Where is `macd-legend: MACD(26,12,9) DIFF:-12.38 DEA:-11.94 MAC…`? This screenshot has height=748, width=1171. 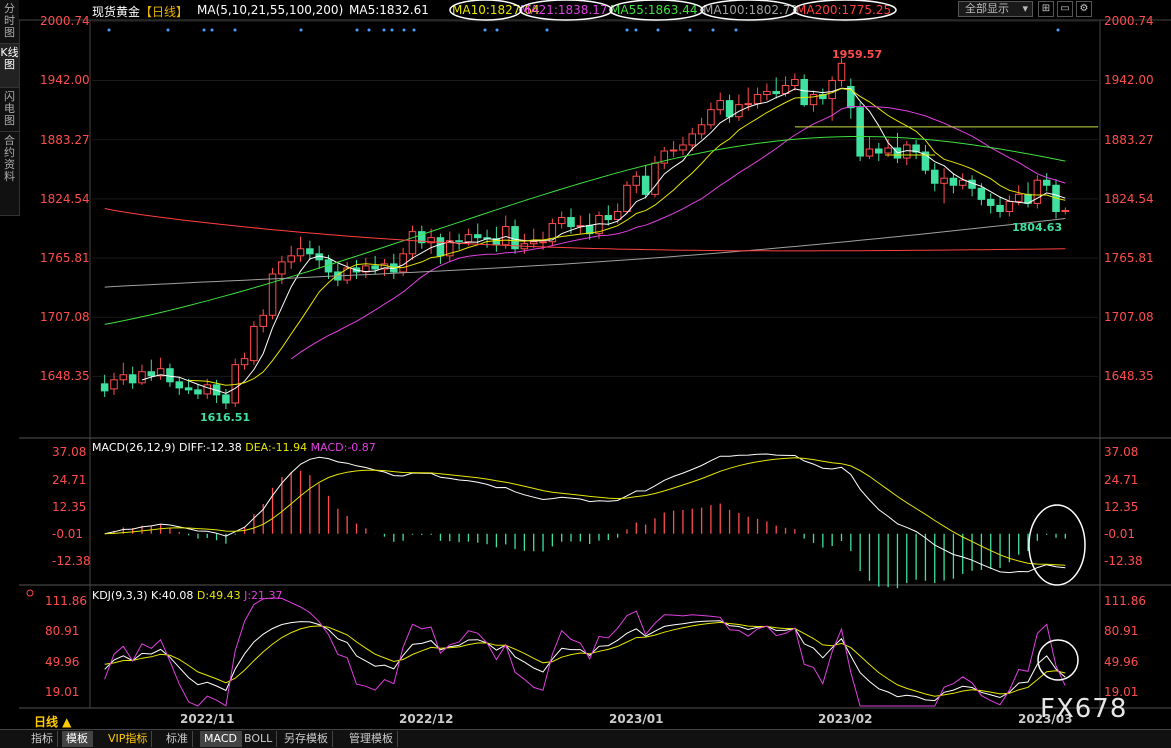 macd-legend: MACD(26,12,9) DIFF:-12.38 DEA:-11.94 MAC… is located at coordinates (234, 447).